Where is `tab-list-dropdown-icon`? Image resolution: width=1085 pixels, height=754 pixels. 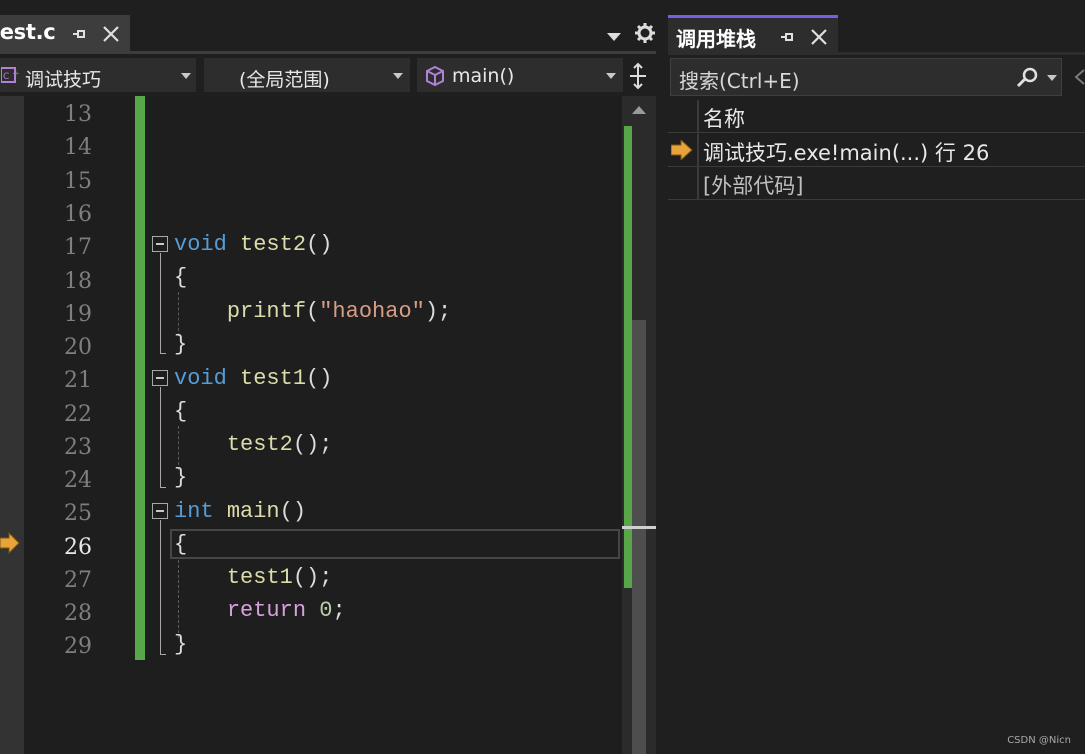
tab-list-dropdown-icon is located at coordinates (614, 37).